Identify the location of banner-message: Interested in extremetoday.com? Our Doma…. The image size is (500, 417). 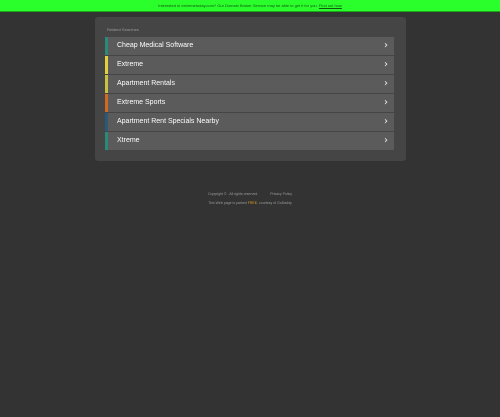
(238, 5).